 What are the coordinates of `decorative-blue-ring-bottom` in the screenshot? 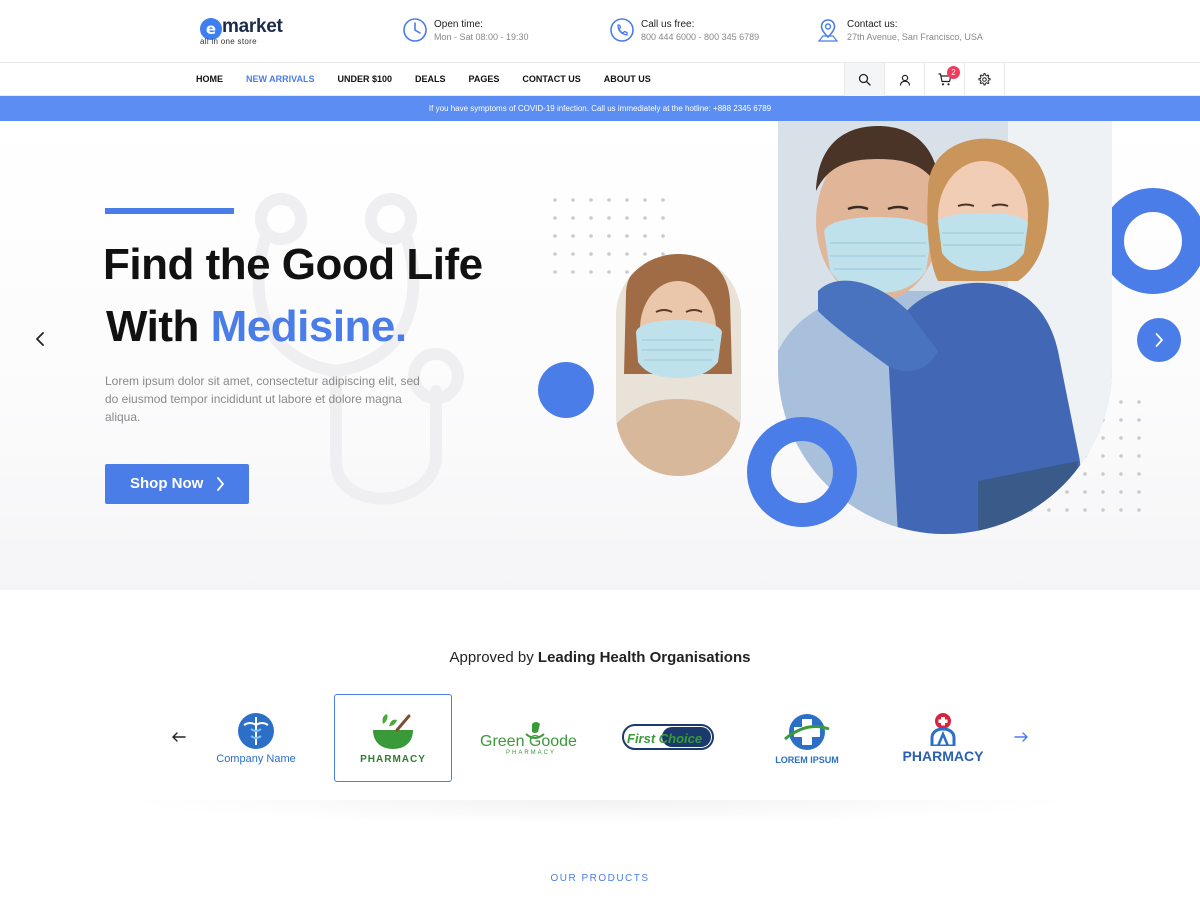 It's located at (802, 472).